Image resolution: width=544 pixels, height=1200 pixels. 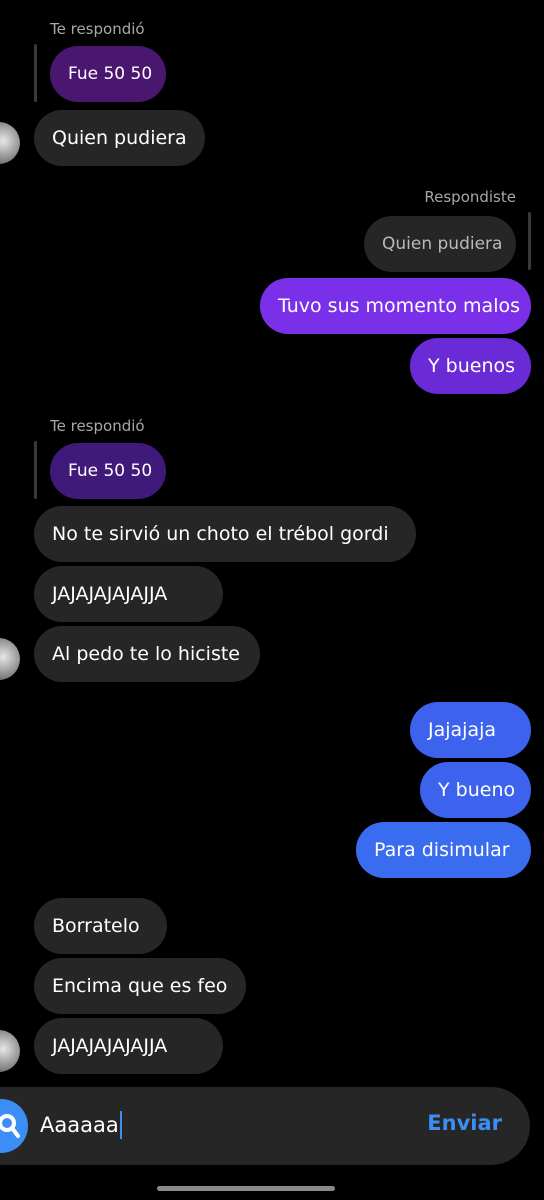 I want to click on search-button, so click(x=14, y=1126).